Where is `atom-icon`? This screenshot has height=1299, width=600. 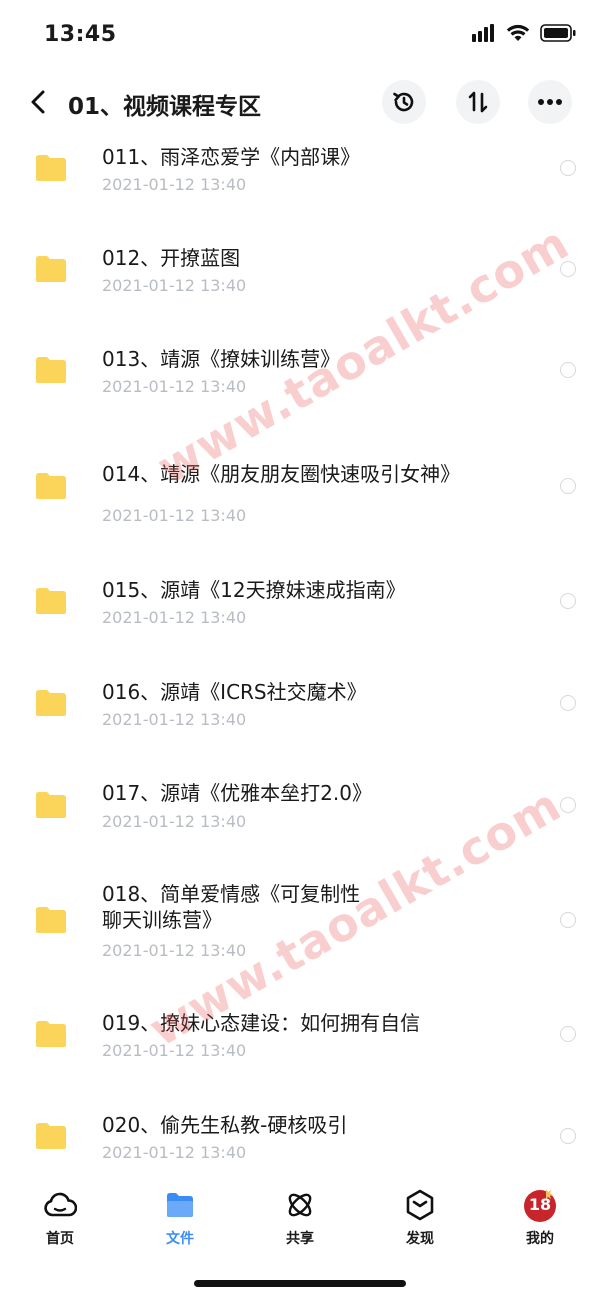
atom-icon is located at coordinates (300, 1205).